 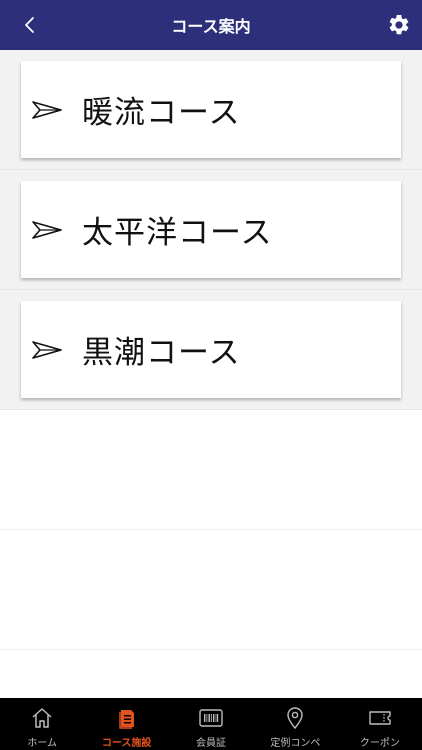 I want to click on tab-label: ホーム, so click(x=42, y=743).